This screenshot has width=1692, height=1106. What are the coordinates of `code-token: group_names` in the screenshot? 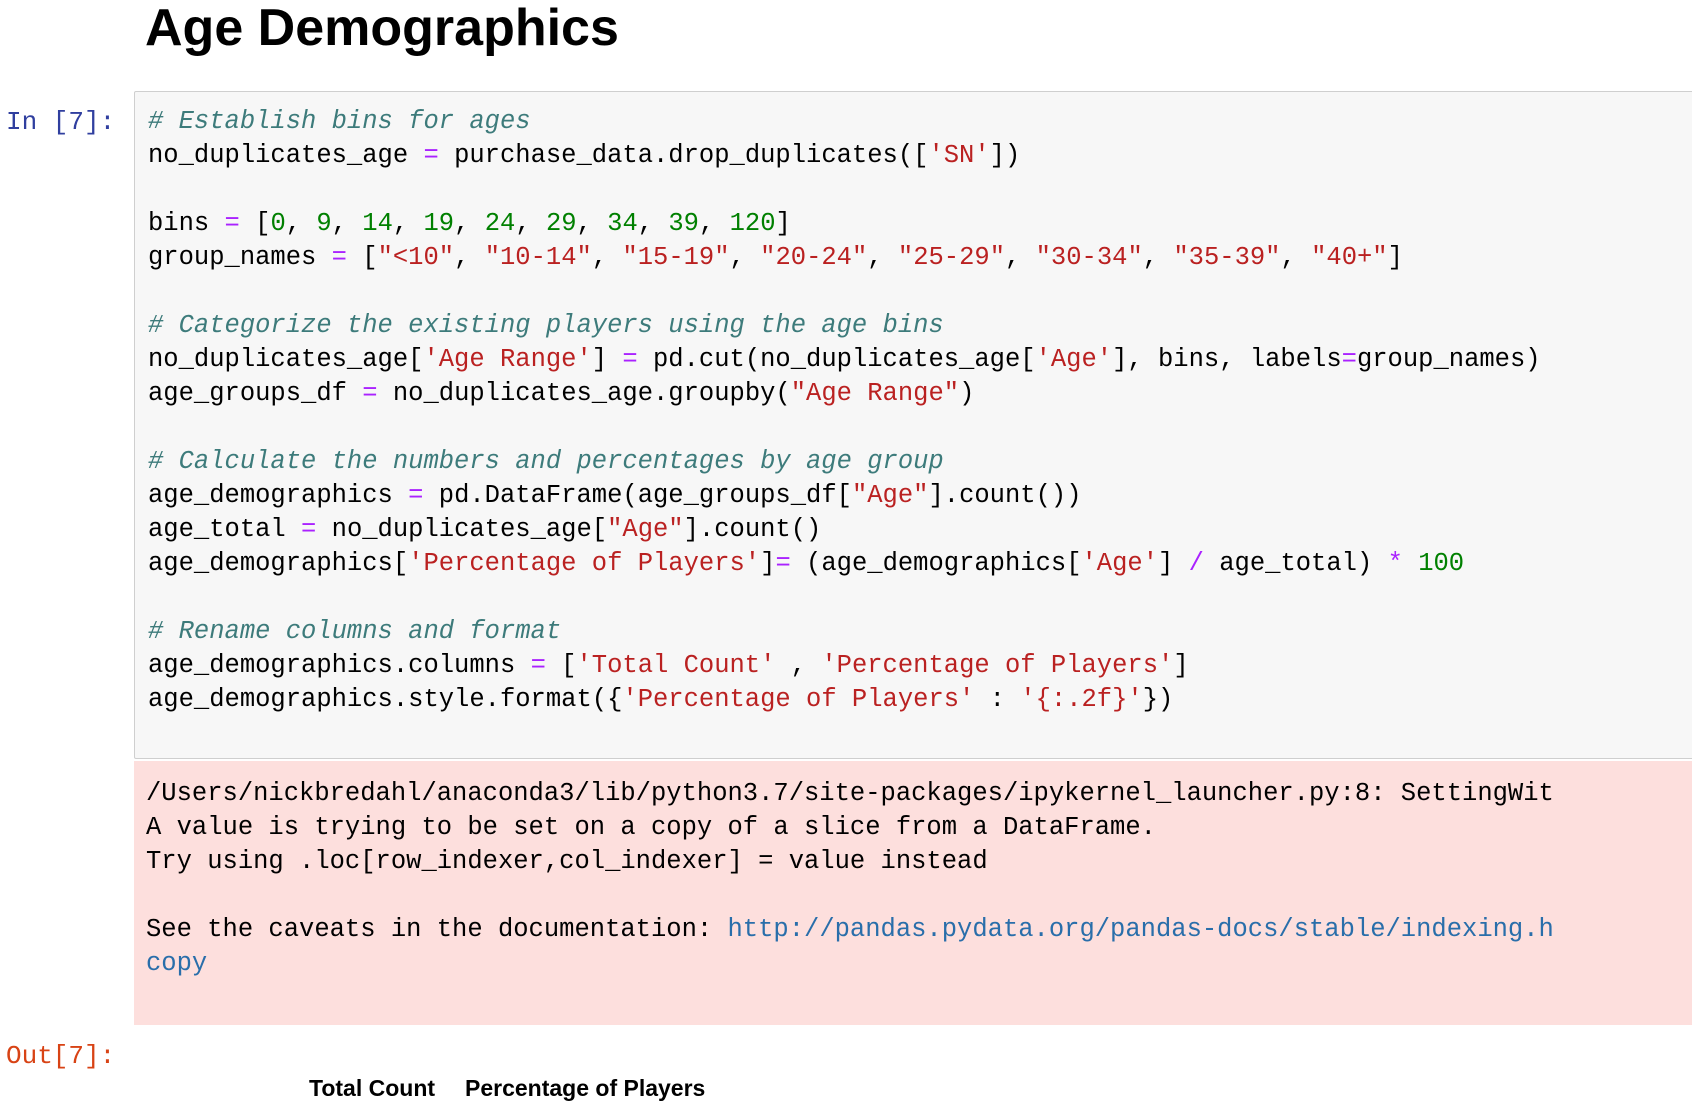 It's located at (240, 257).